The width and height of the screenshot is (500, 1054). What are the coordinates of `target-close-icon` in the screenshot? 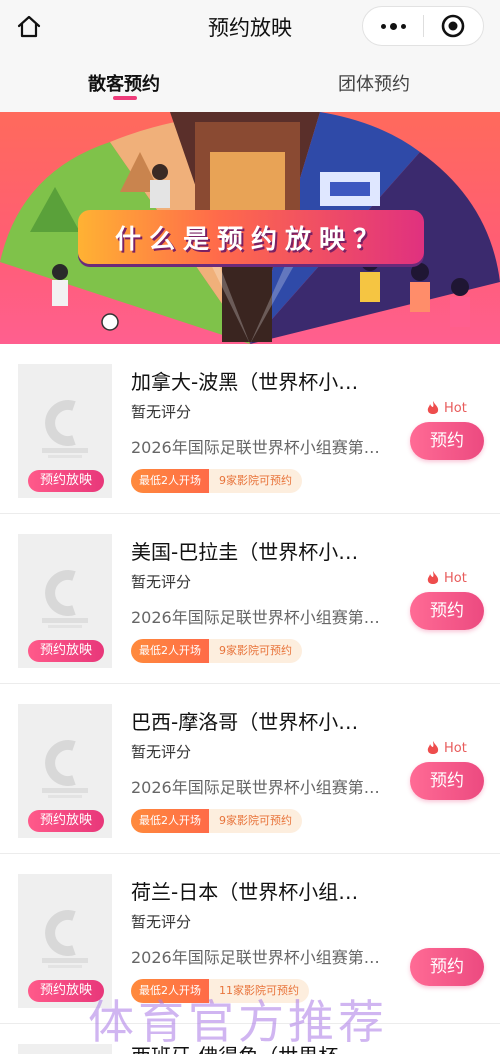 It's located at (453, 26).